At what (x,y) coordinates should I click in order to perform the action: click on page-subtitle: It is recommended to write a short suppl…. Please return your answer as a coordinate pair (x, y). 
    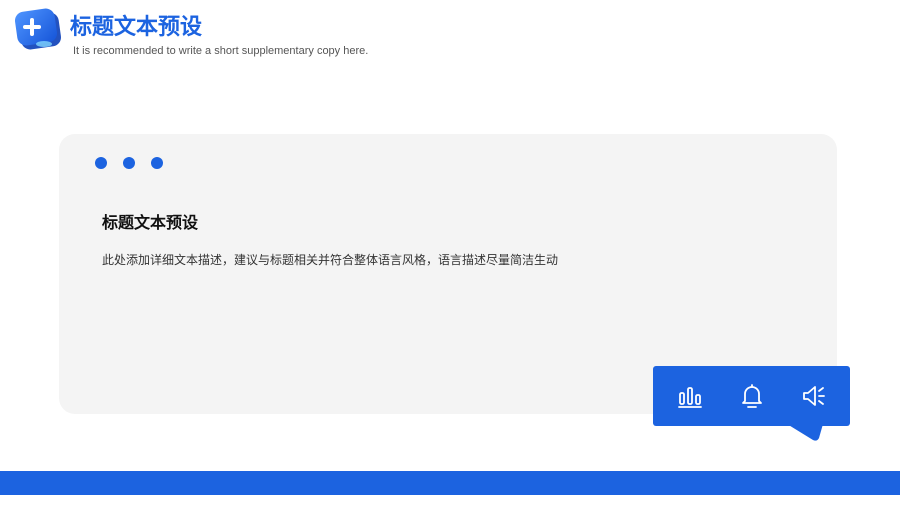
    Looking at the image, I should click on (221, 51).